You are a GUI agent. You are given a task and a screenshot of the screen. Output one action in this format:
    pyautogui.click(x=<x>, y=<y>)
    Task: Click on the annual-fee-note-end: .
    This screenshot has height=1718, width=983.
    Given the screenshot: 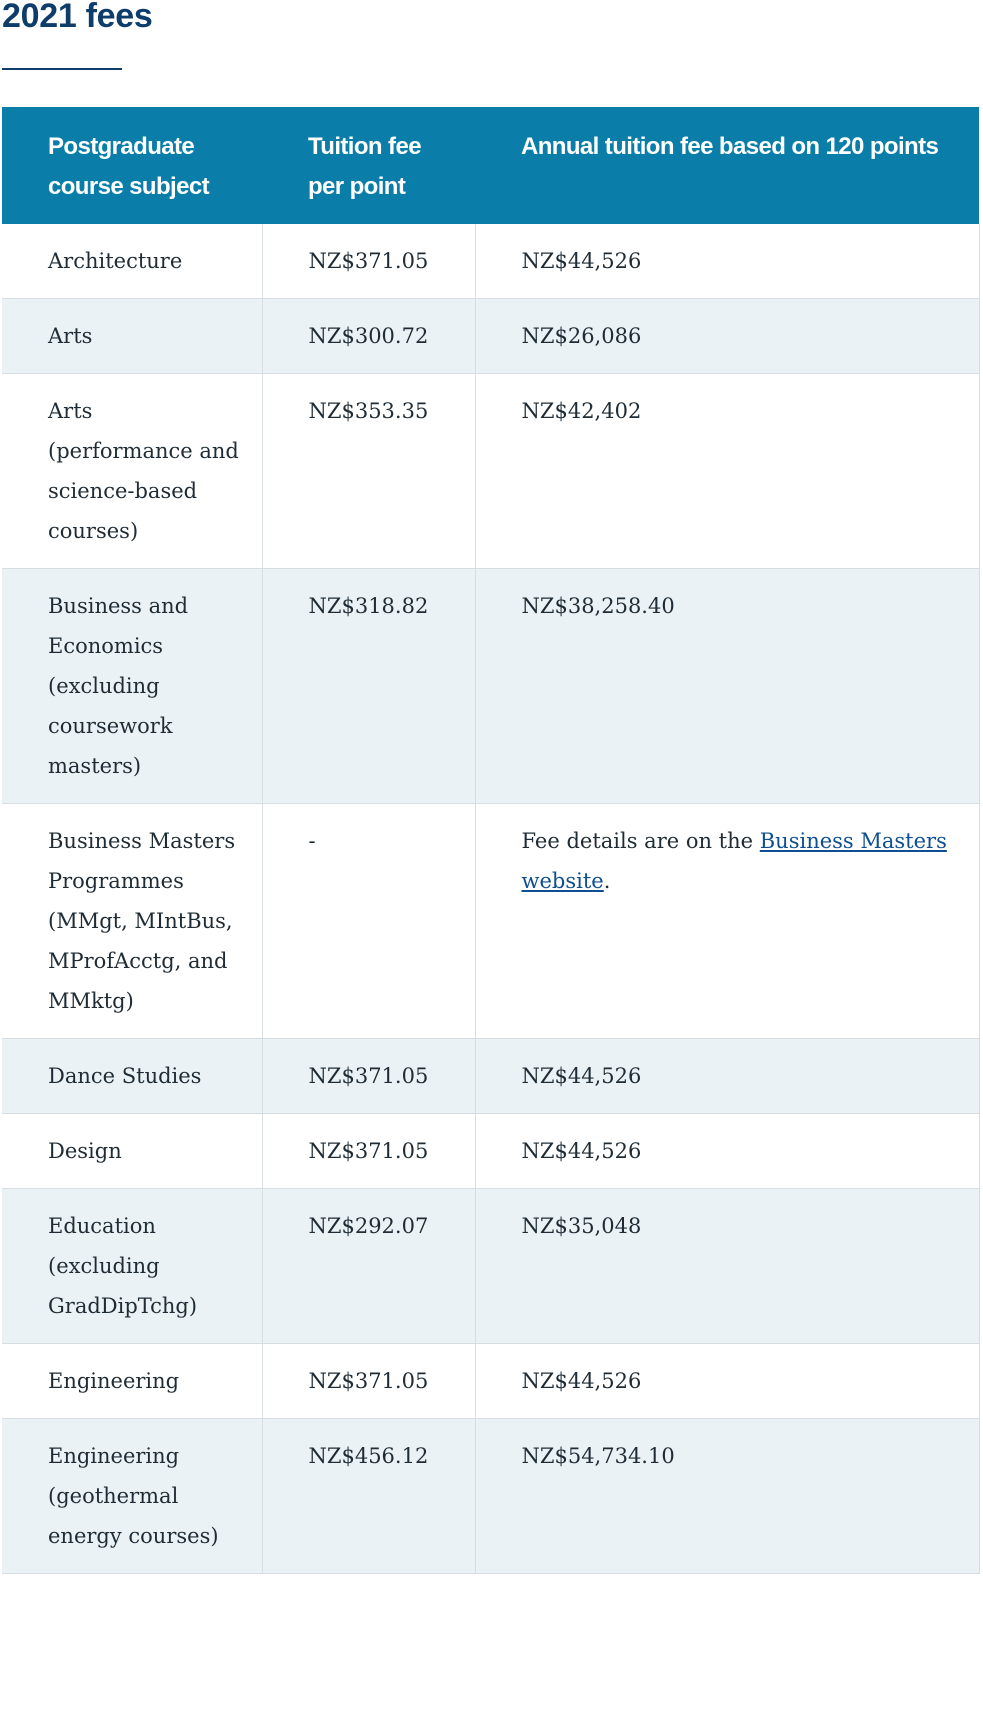 What is the action you would take?
    pyautogui.click(x=607, y=881)
    